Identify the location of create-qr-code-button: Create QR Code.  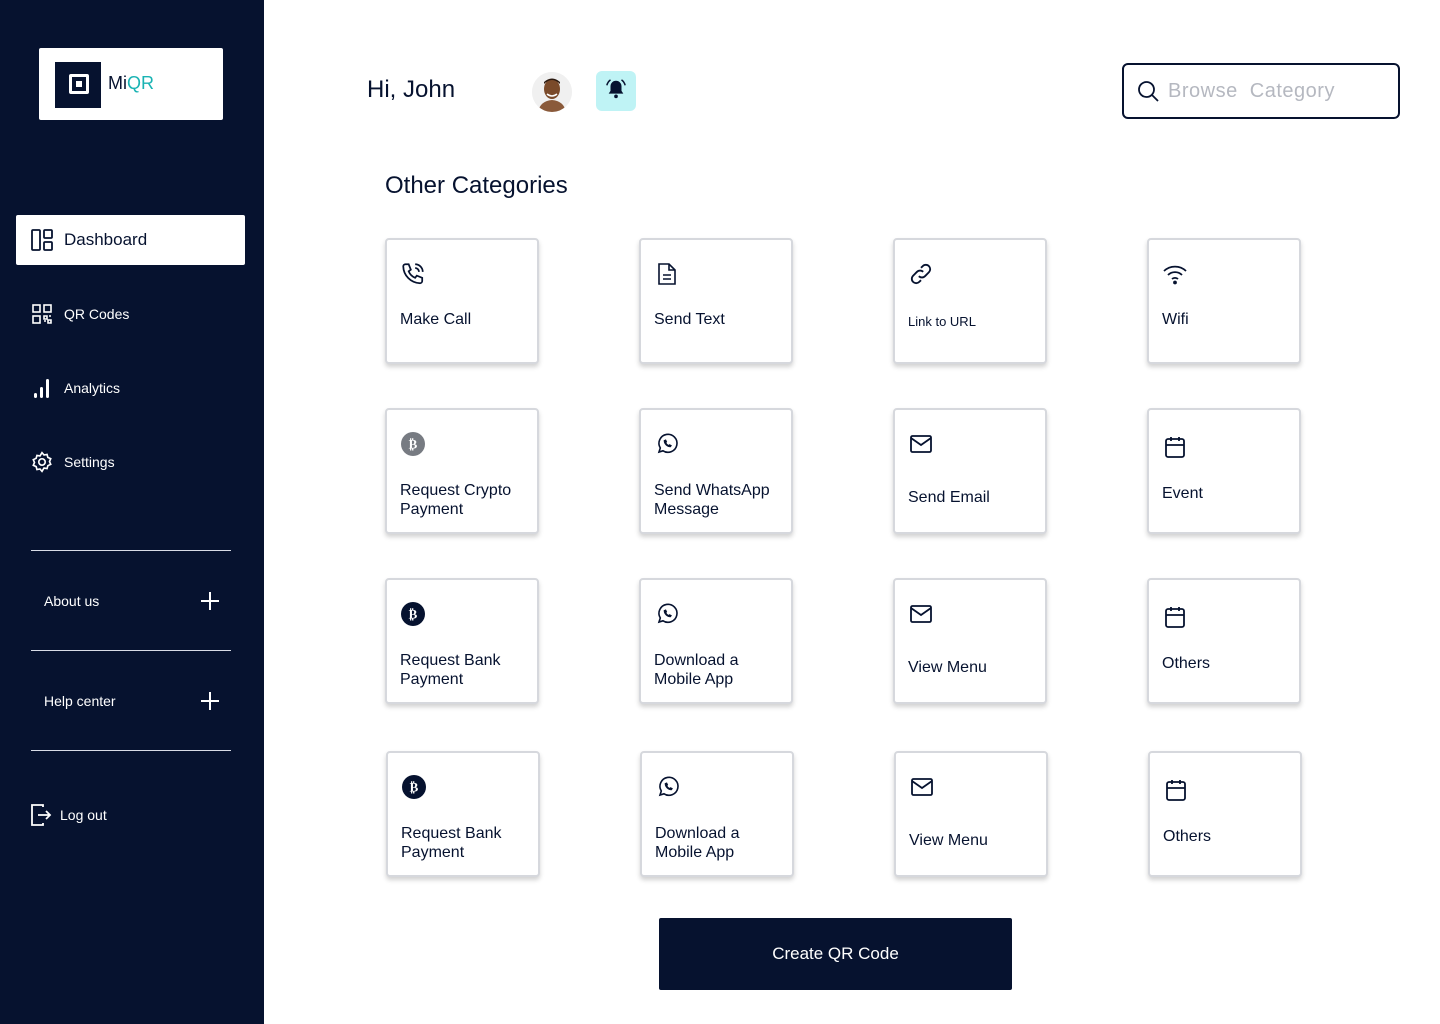
(835, 954).